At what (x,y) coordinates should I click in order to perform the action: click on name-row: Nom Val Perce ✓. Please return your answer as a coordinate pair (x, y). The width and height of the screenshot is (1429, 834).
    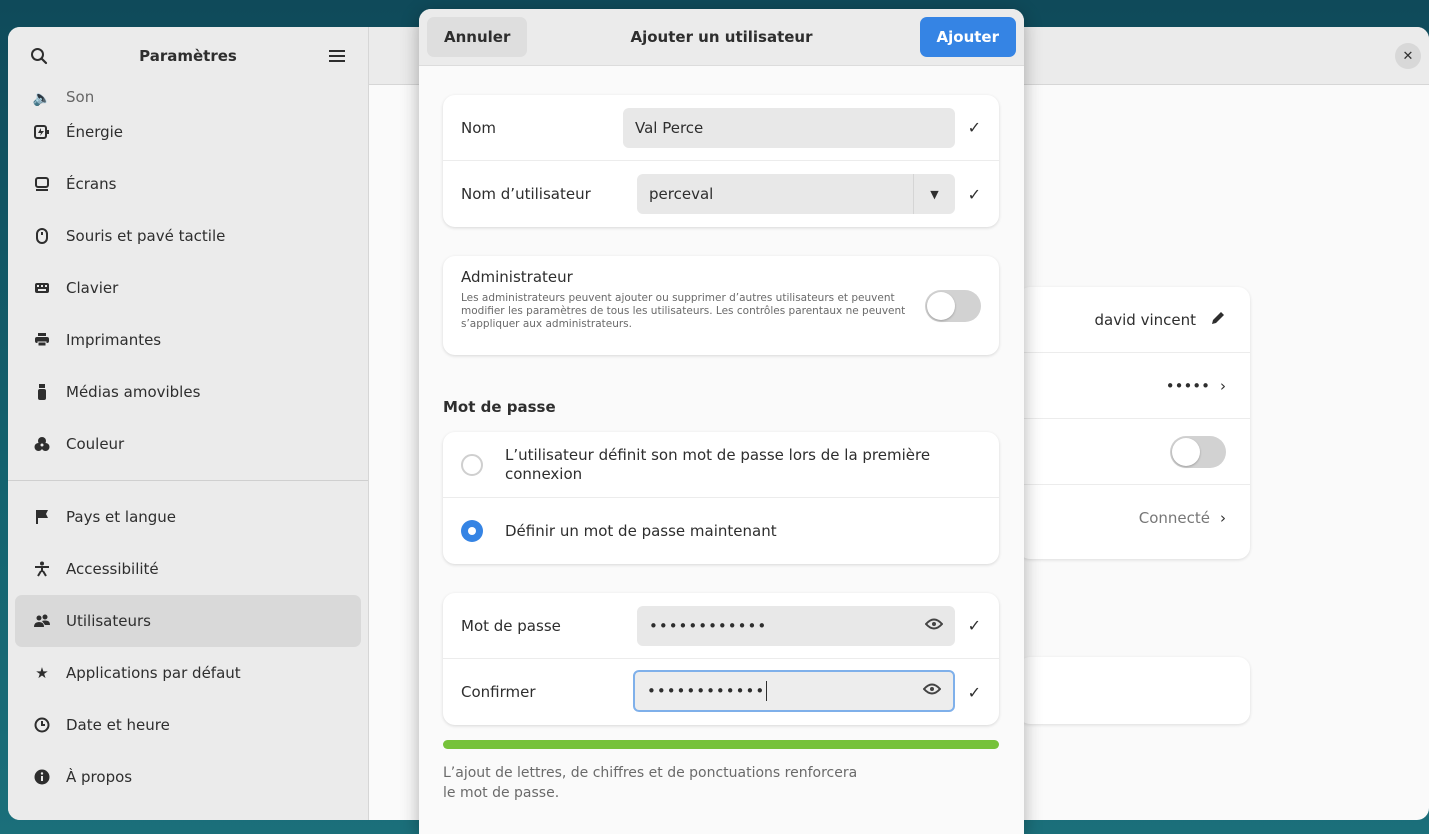
    Looking at the image, I should click on (721, 128).